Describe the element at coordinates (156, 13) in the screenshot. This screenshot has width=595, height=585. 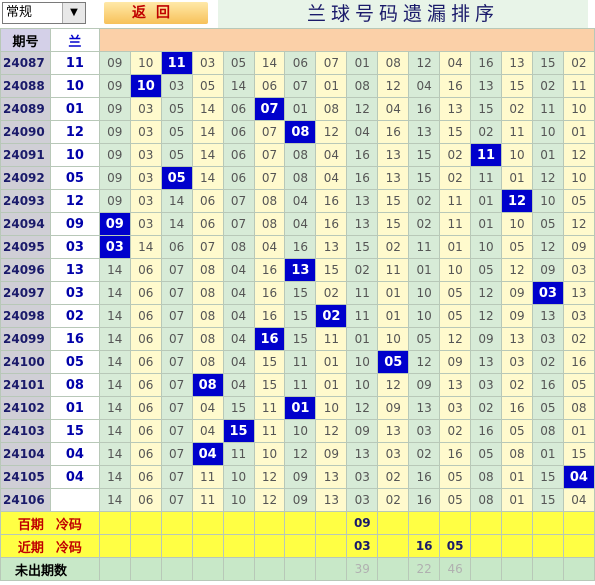
I see `back-button: 返回` at that location.